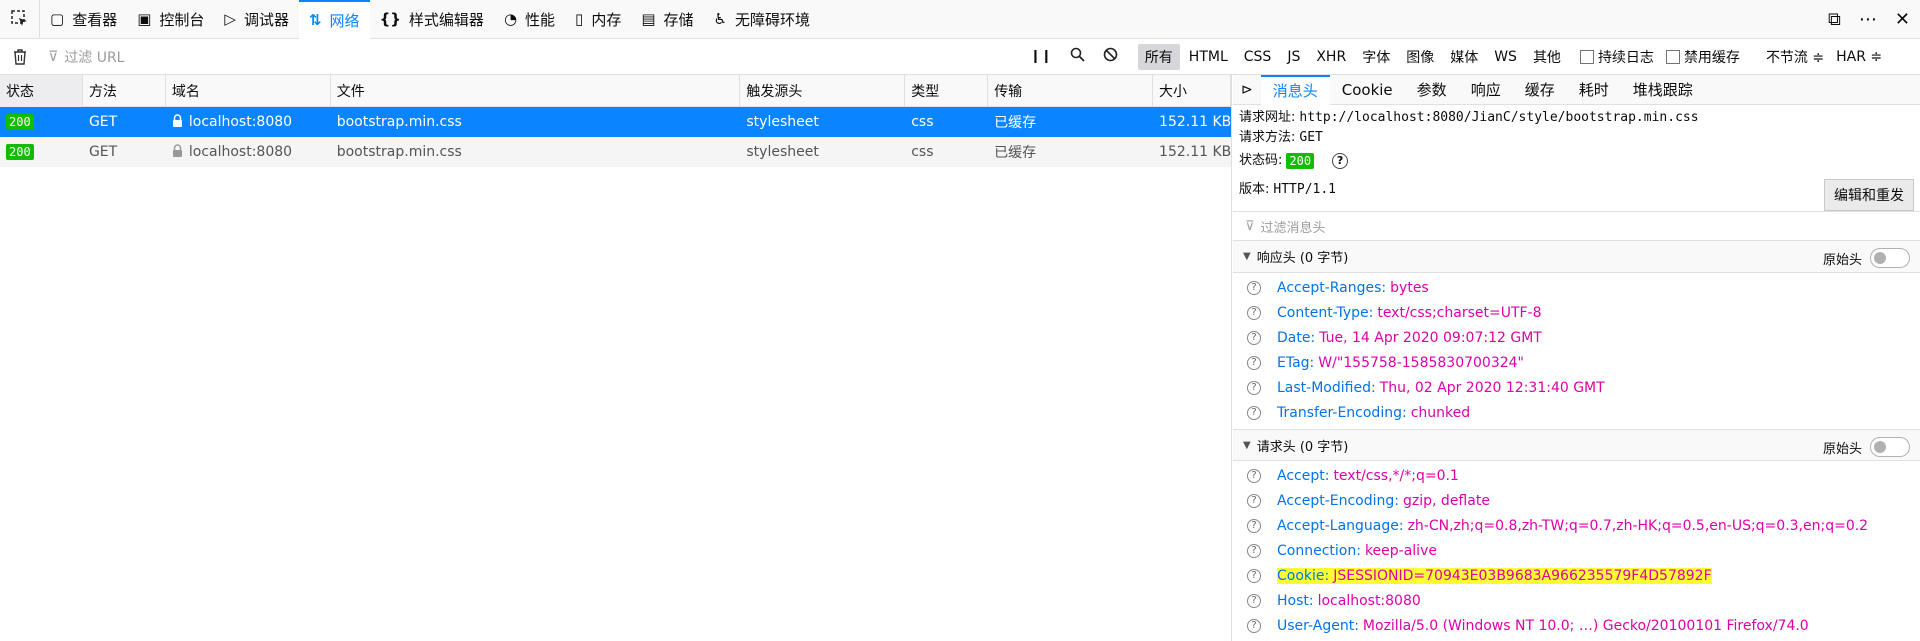  I want to click on pause-icon: ❙❙, so click(1041, 56).